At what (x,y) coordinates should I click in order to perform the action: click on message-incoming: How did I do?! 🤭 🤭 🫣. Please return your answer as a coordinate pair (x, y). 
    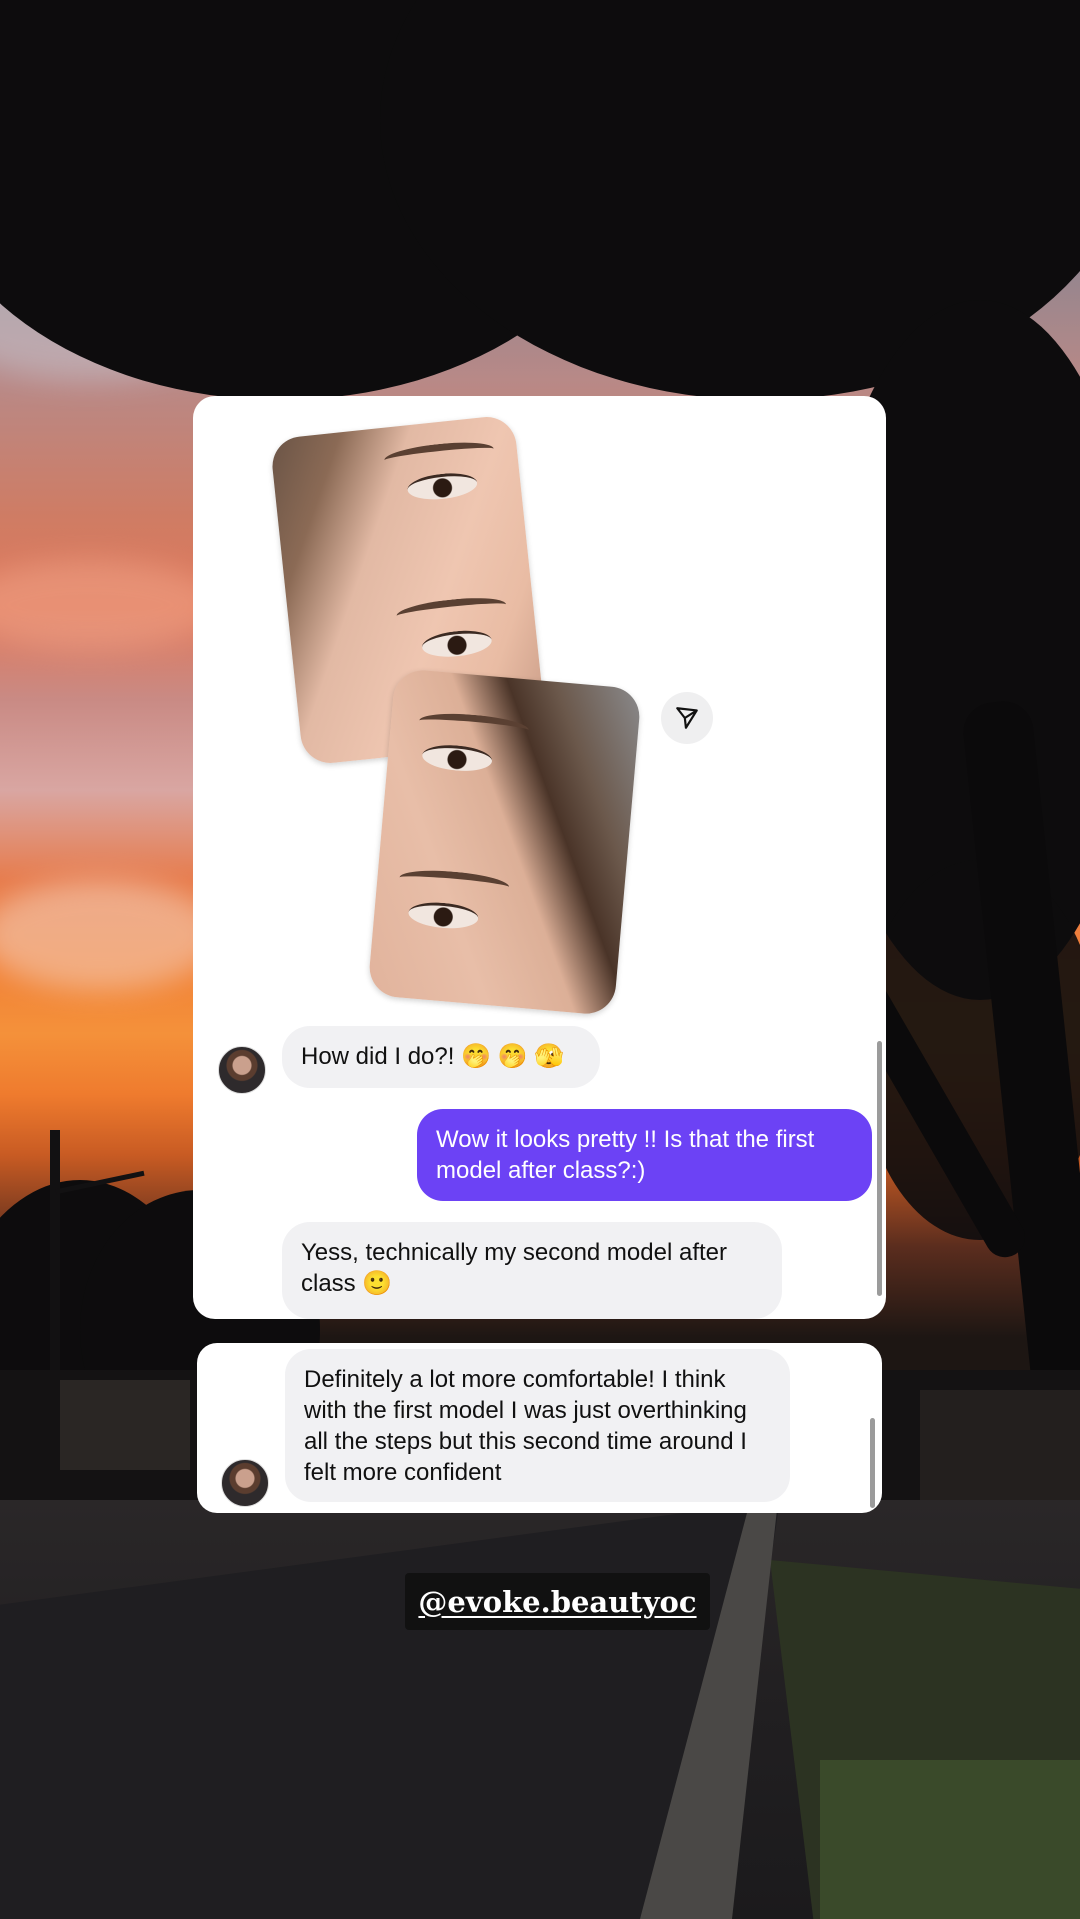
    Looking at the image, I should click on (441, 1057).